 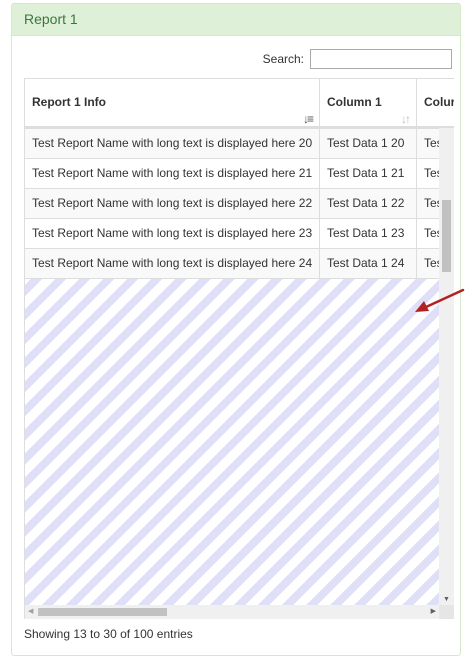 I want to click on column-header-column-1: Column 1 ↓↑, so click(x=368, y=102).